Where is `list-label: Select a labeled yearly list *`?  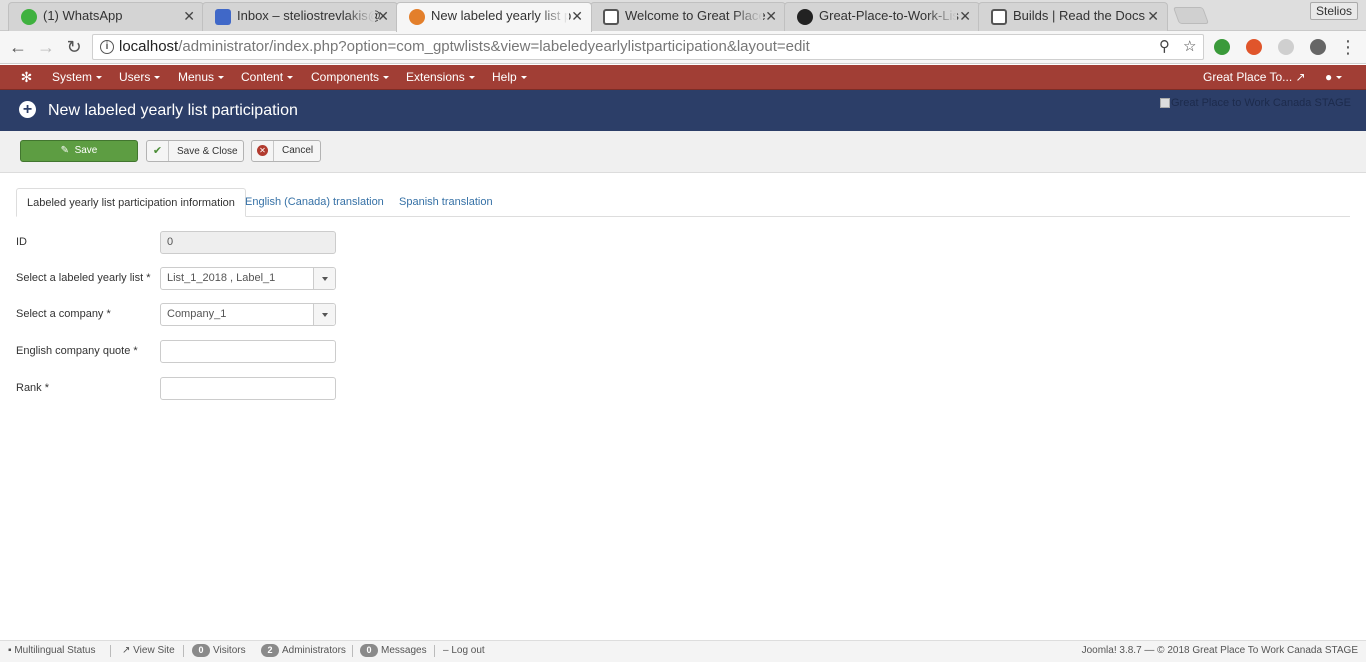 list-label: Select a labeled yearly list * is located at coordinates (83, 278).